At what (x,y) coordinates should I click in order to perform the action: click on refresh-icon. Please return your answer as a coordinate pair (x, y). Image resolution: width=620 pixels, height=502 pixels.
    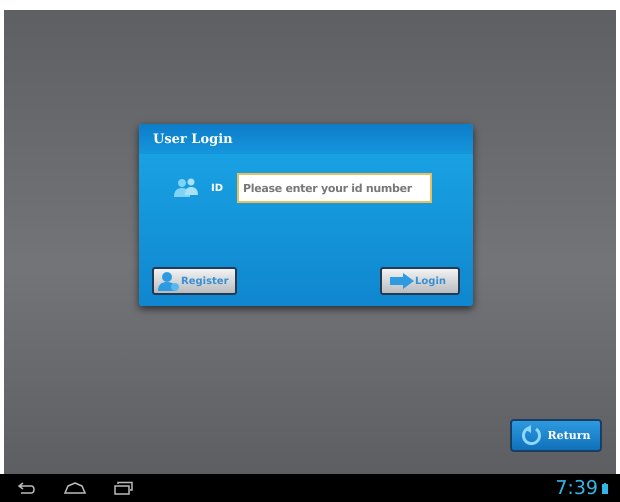
    Looking at the image, I should click on (532, 435).